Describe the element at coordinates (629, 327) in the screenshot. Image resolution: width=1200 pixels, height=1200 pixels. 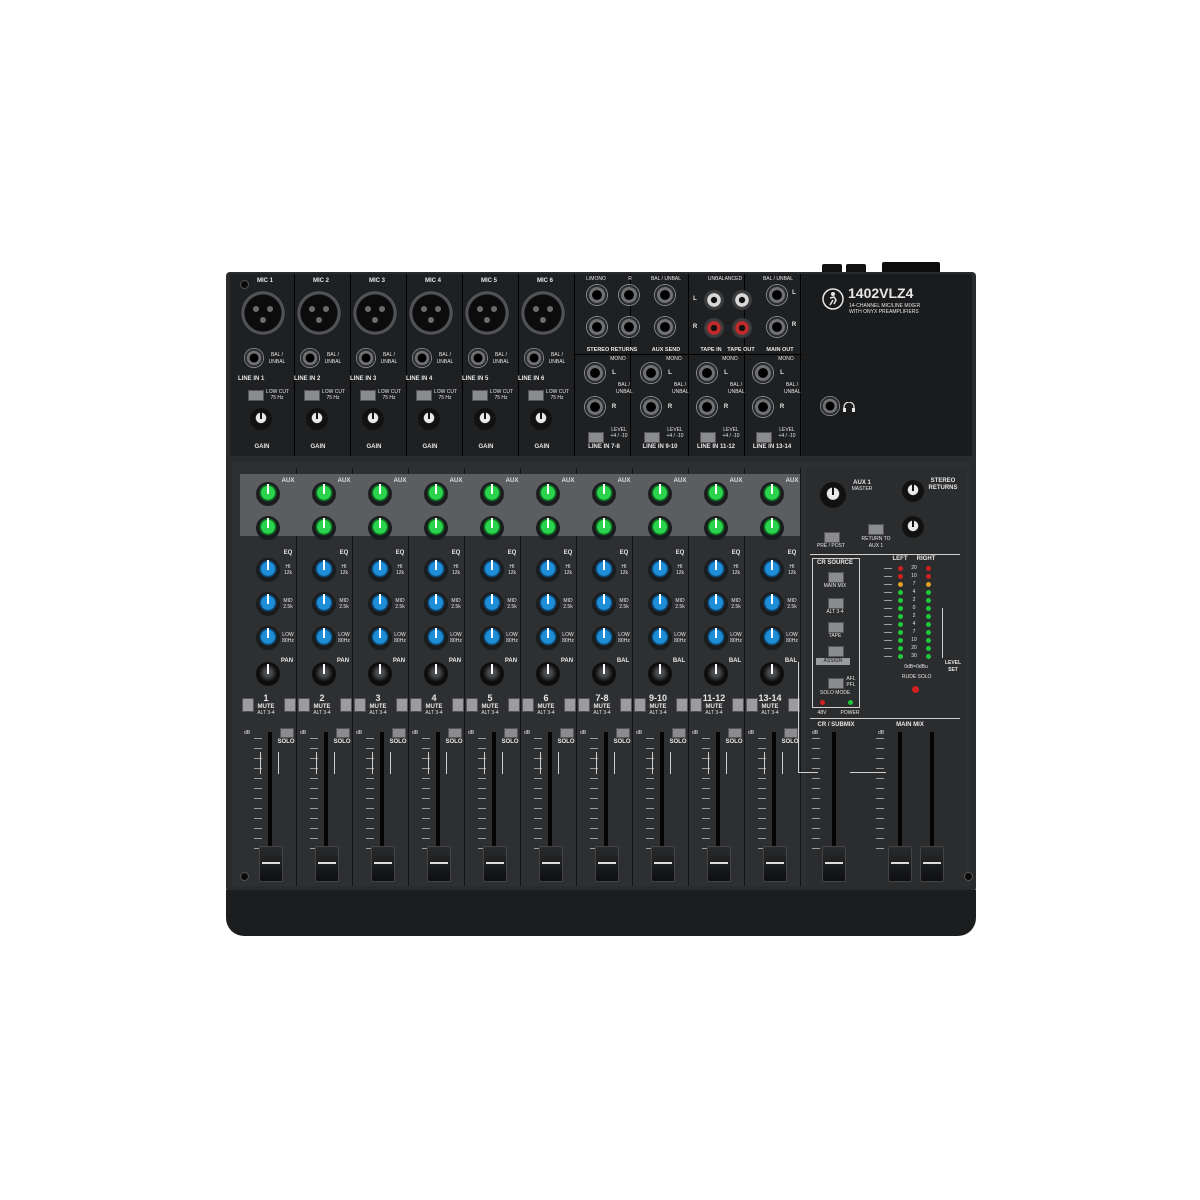
I see `aux-send-jack` at that location.